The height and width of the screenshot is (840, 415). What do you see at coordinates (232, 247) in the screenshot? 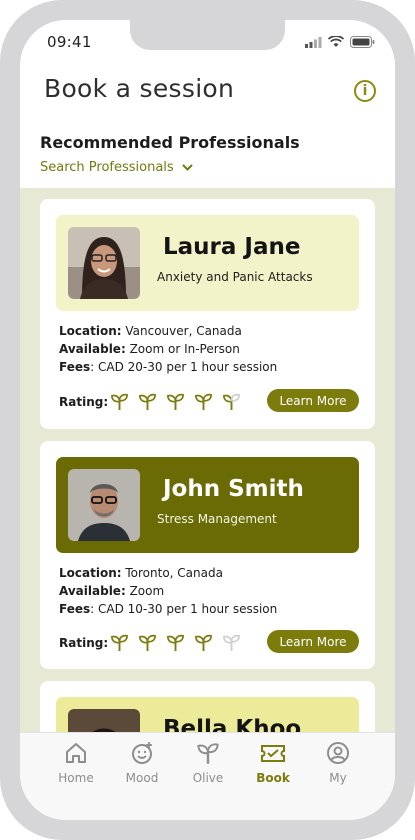
I see `professional-name: Laura Jane` at bounding box center [232, 247].